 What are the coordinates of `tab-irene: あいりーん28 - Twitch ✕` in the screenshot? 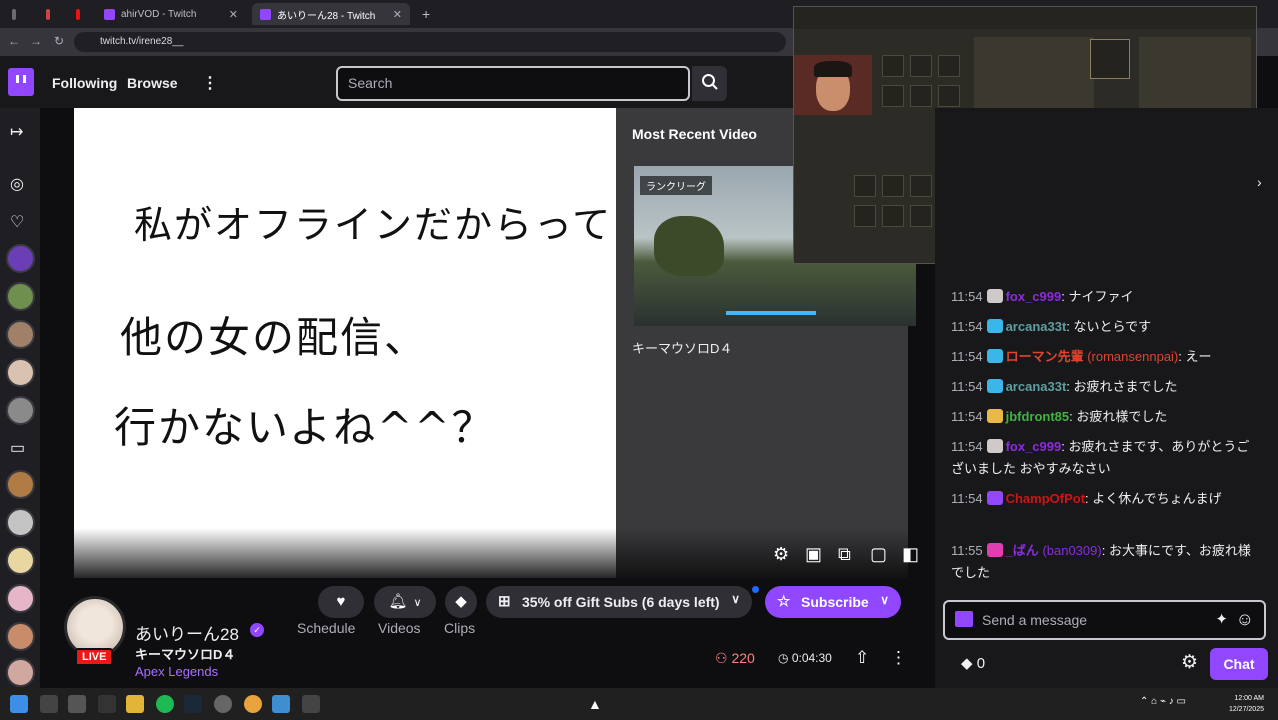 It's located at (331, 14).